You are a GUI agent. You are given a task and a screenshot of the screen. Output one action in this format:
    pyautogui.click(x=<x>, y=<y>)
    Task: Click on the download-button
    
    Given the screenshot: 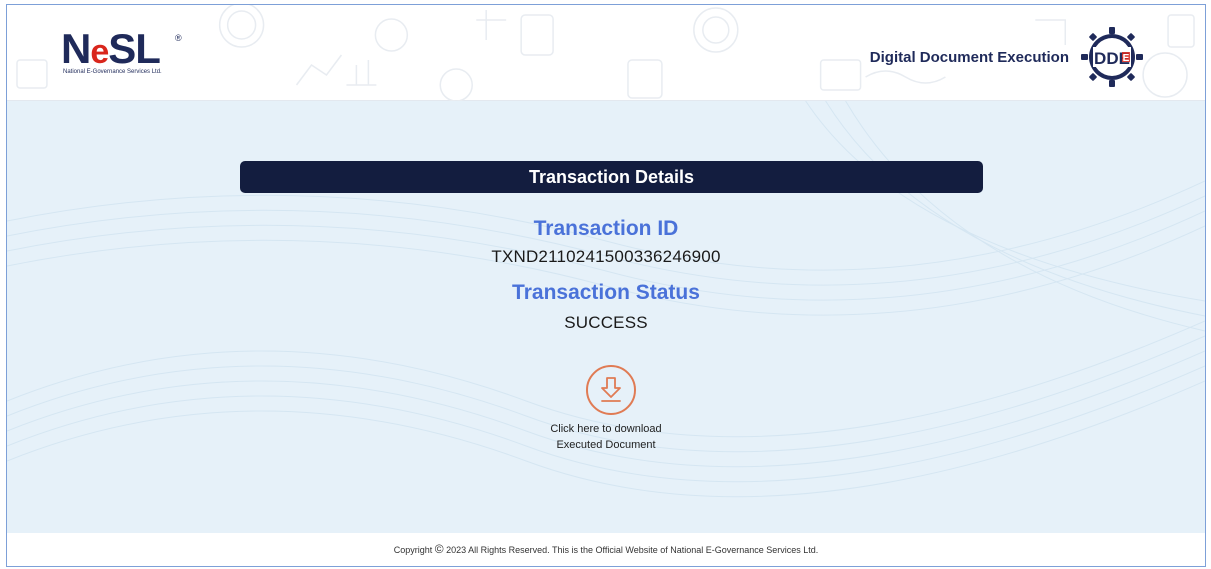 What is the action you would take?
    pyautogui.click(x=611, y=390)
    